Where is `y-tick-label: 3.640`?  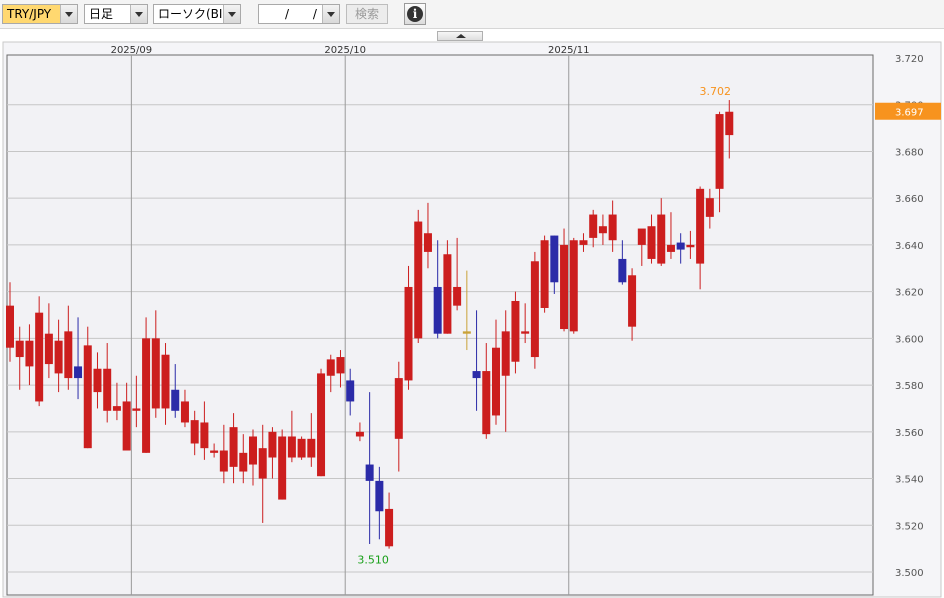 y-tick-label: 3.640 is located at coordinates (909, 246).